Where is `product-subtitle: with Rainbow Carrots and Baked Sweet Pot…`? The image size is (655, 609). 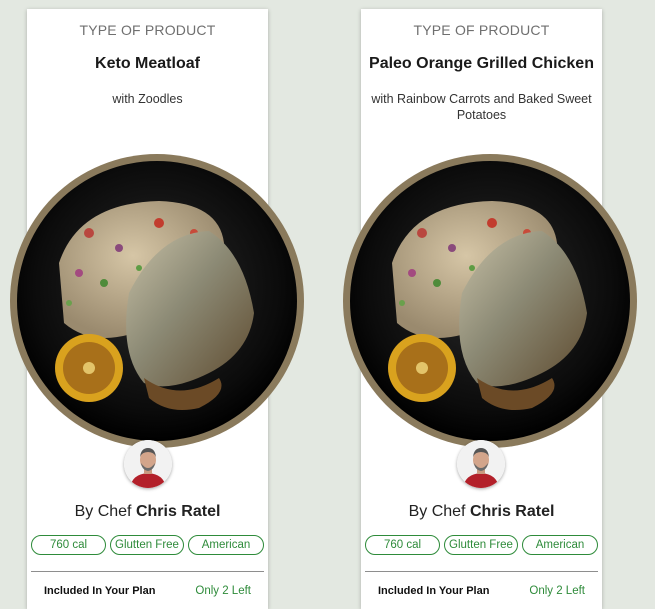 product-subtitle: with Rainbow Carrots and Baked Sweet Pot… is located at coordinates (481, 107).